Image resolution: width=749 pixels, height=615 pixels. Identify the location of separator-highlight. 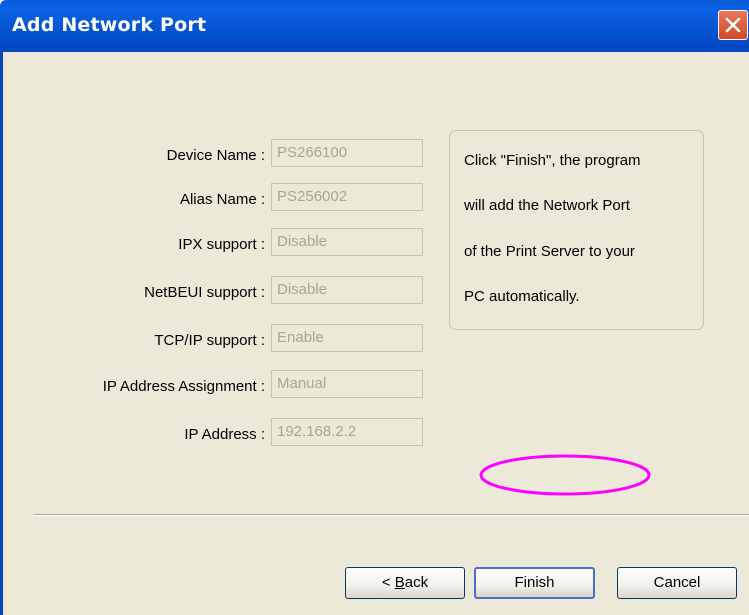
(391, 515).